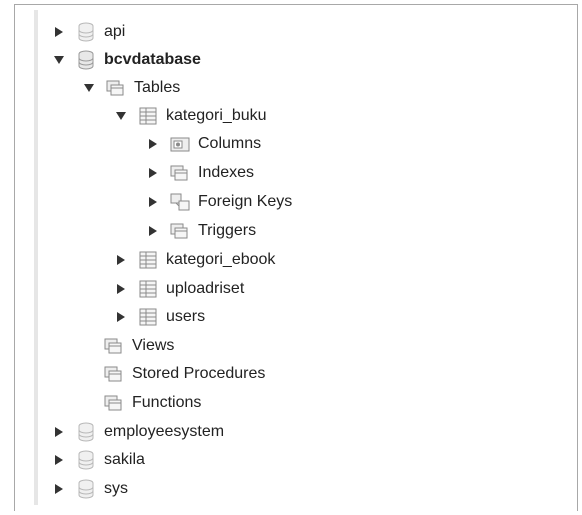  What do you see at coordinates (226, 172) in the screenshot?
I see `indexes-label: Indexes` at bounding box center [226, 172].